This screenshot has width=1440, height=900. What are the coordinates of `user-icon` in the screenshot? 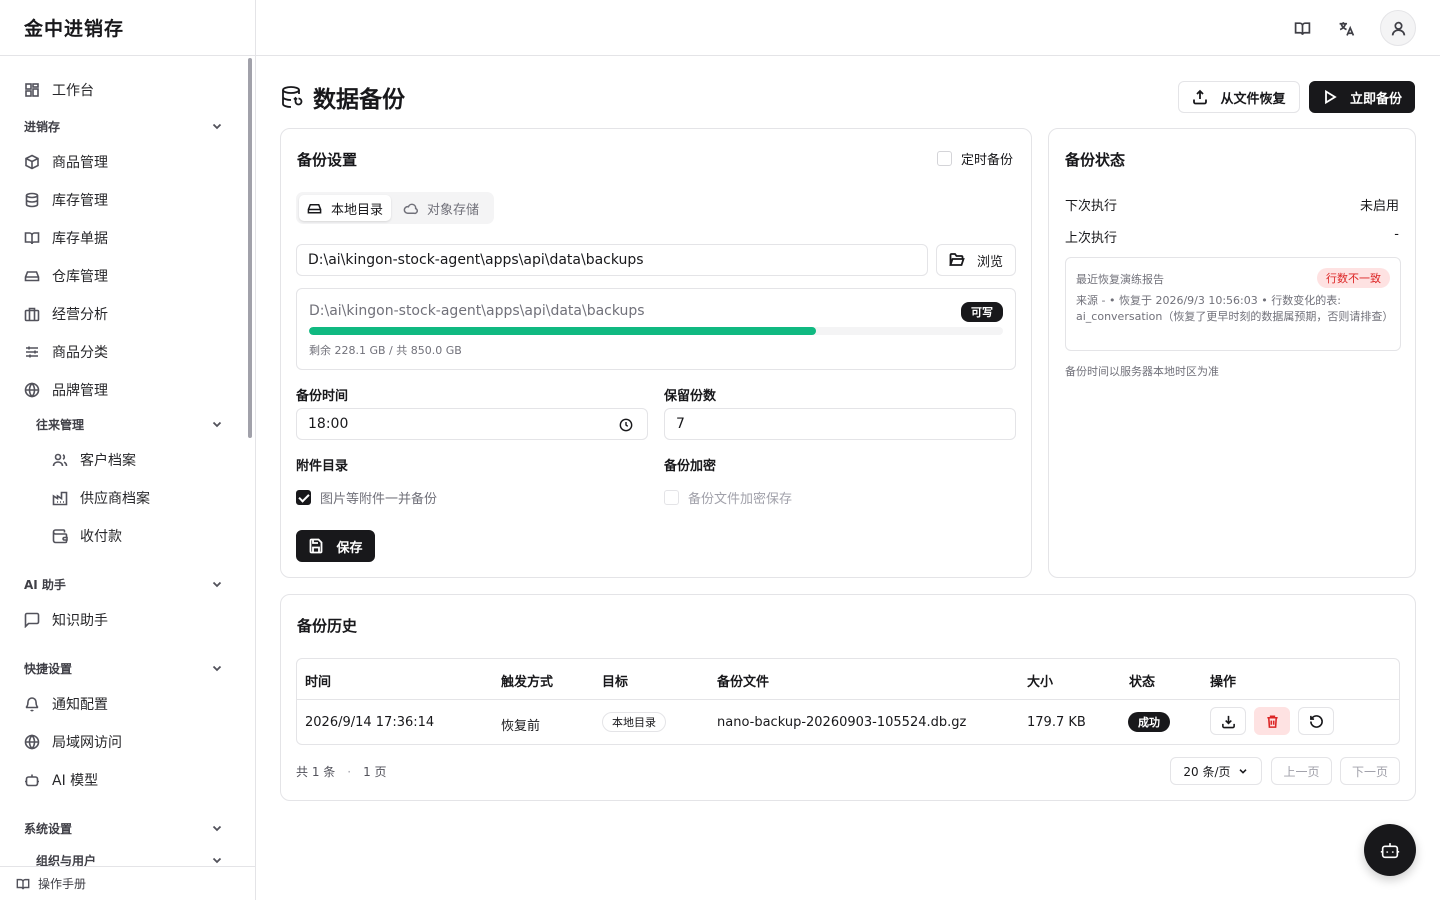 It's located at (1398, 28).